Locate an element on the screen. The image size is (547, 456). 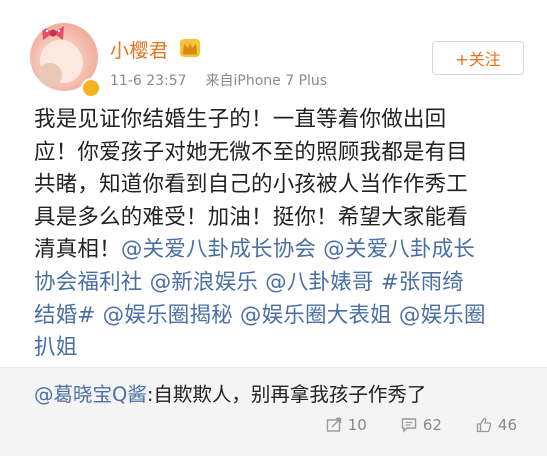
content-line: 共睹，知道你看到自己的小孩被人当作作秀工 is located at coordinates (284, 185).